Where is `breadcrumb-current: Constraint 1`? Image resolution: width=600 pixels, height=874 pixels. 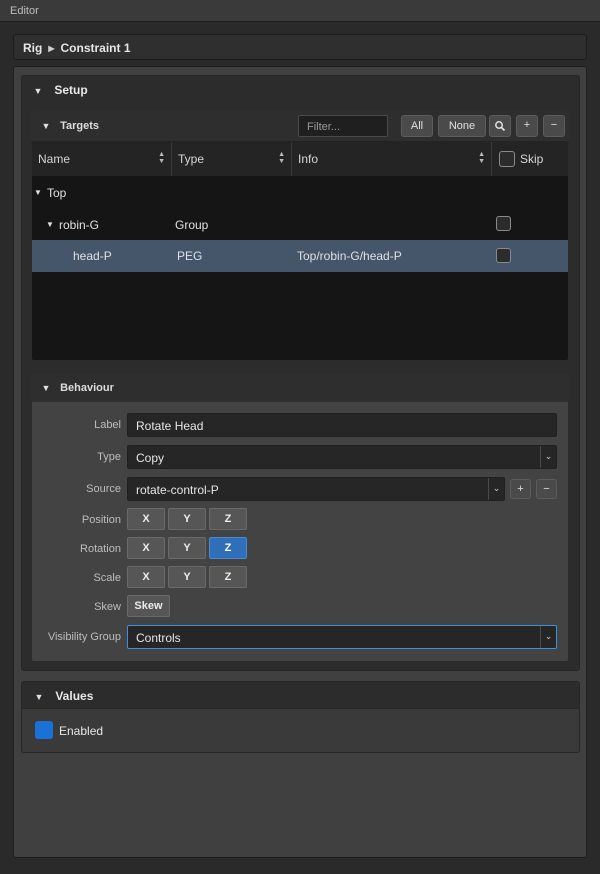
breadcrumb-current: Constraint 1 is located at coordinates (95, 48).